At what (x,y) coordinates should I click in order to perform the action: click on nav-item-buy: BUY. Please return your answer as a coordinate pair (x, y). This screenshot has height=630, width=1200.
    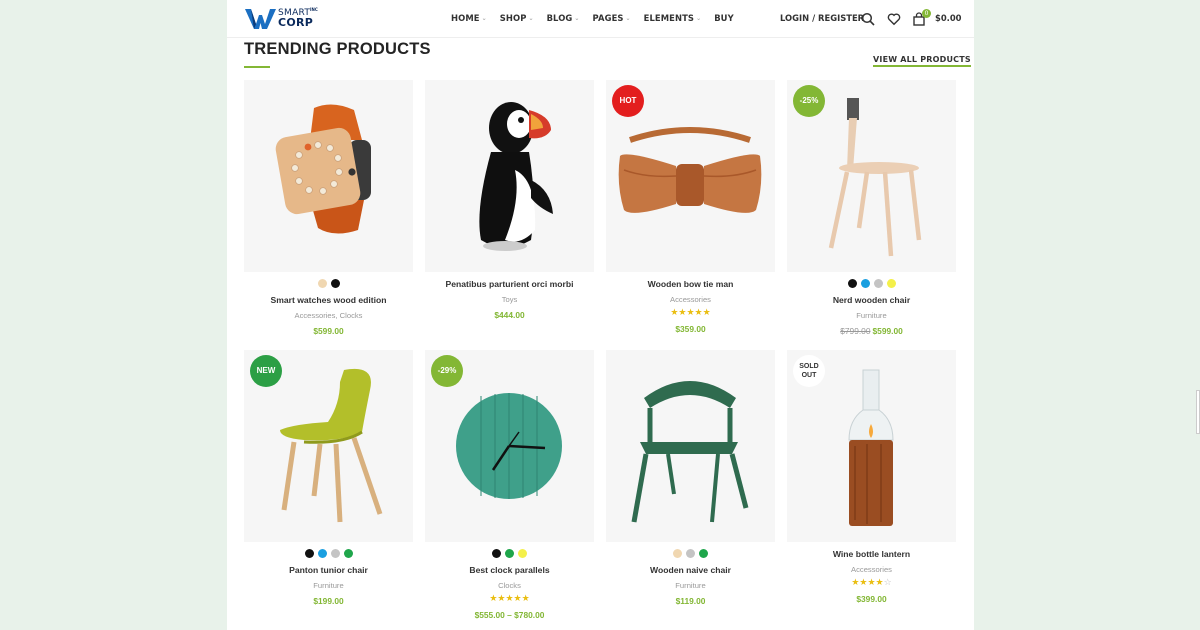
    Looking at the image, I should click on (724, 18).